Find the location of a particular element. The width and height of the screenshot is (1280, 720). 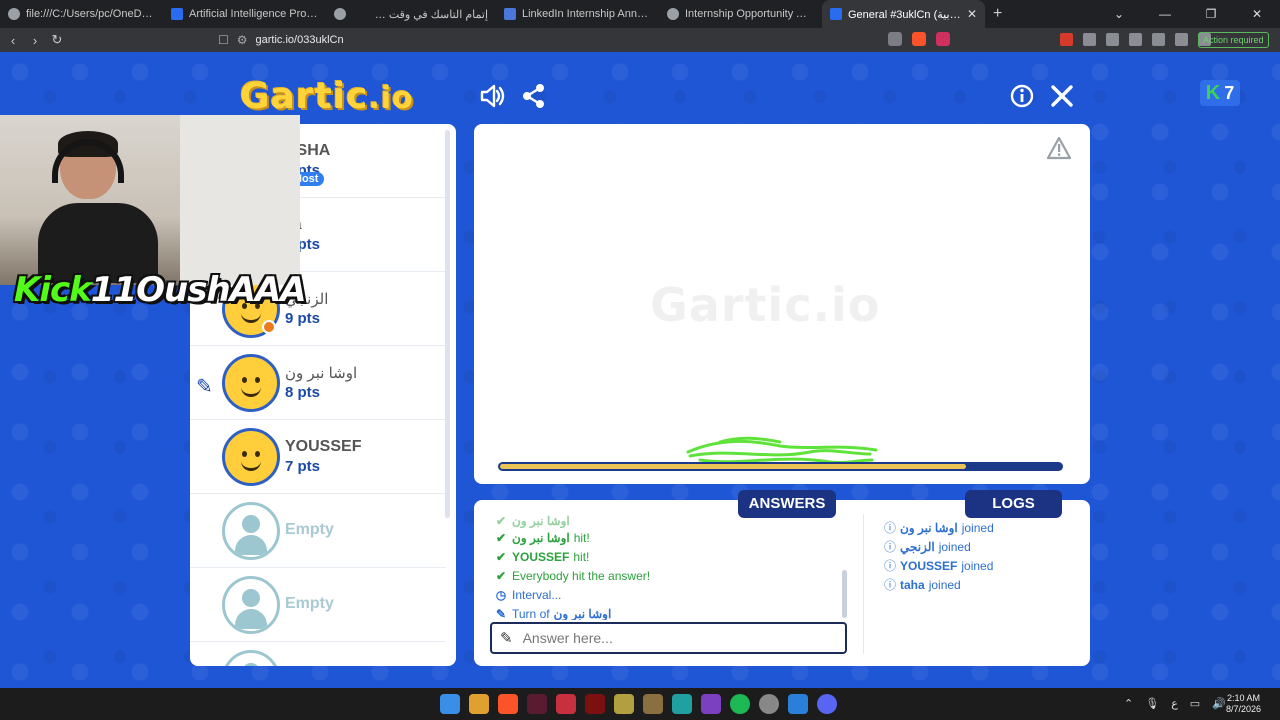

site-icon is located at coordinates (340, 14).